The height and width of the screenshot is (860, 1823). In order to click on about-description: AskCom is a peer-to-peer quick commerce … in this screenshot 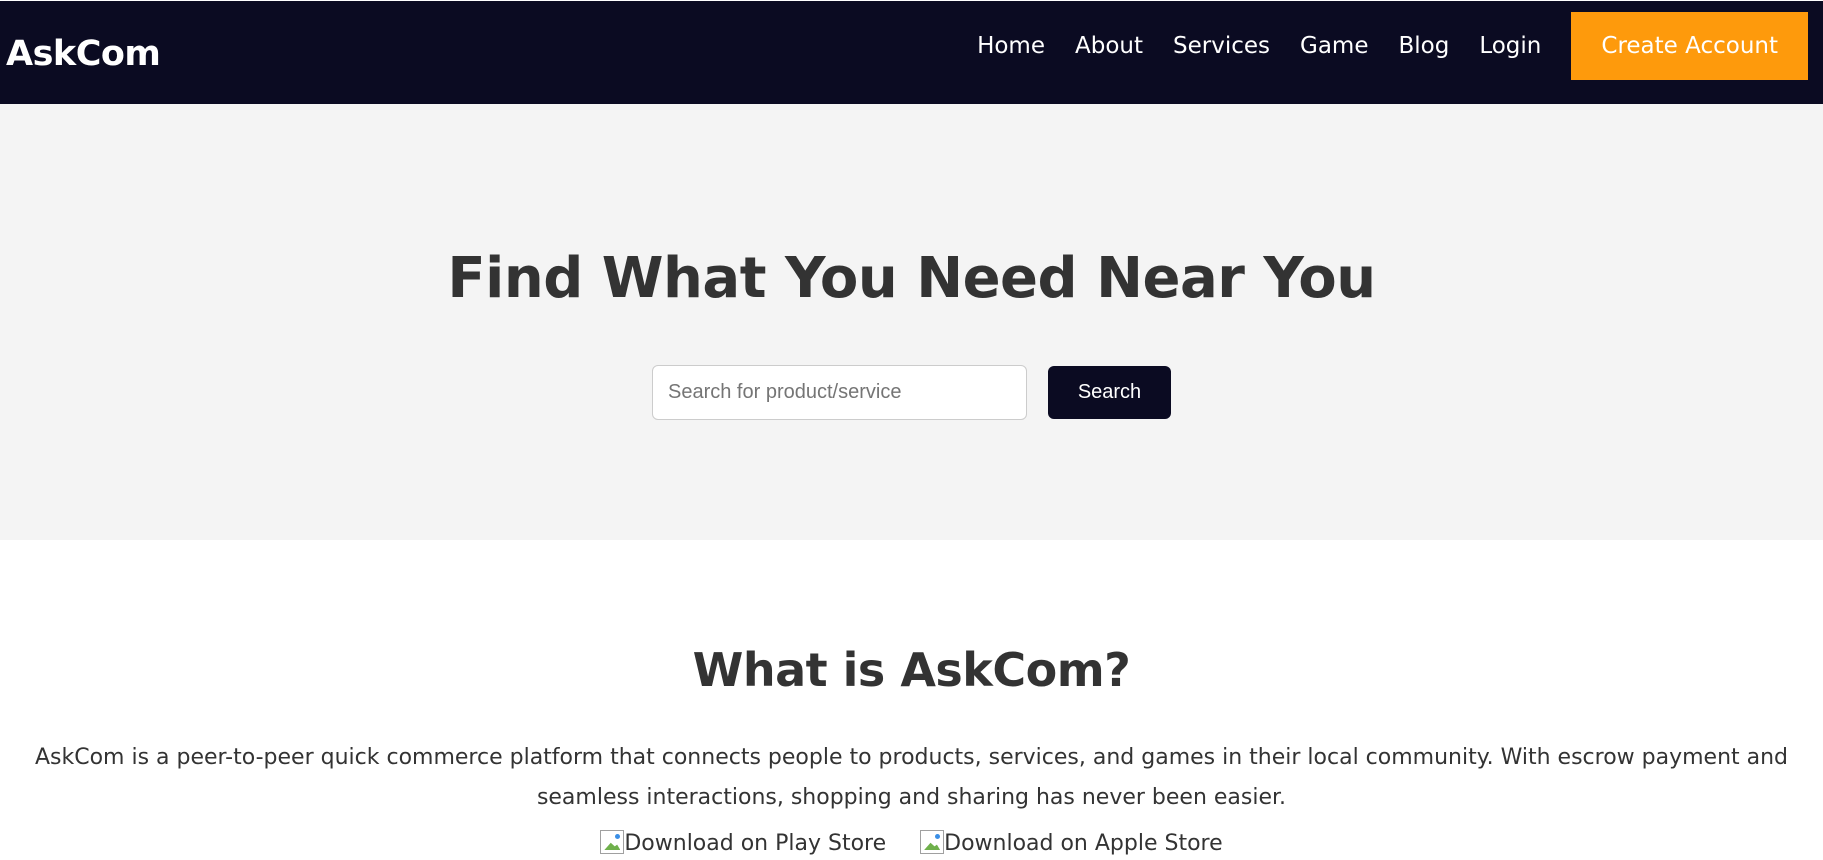, I will do `click(911, 777)`.